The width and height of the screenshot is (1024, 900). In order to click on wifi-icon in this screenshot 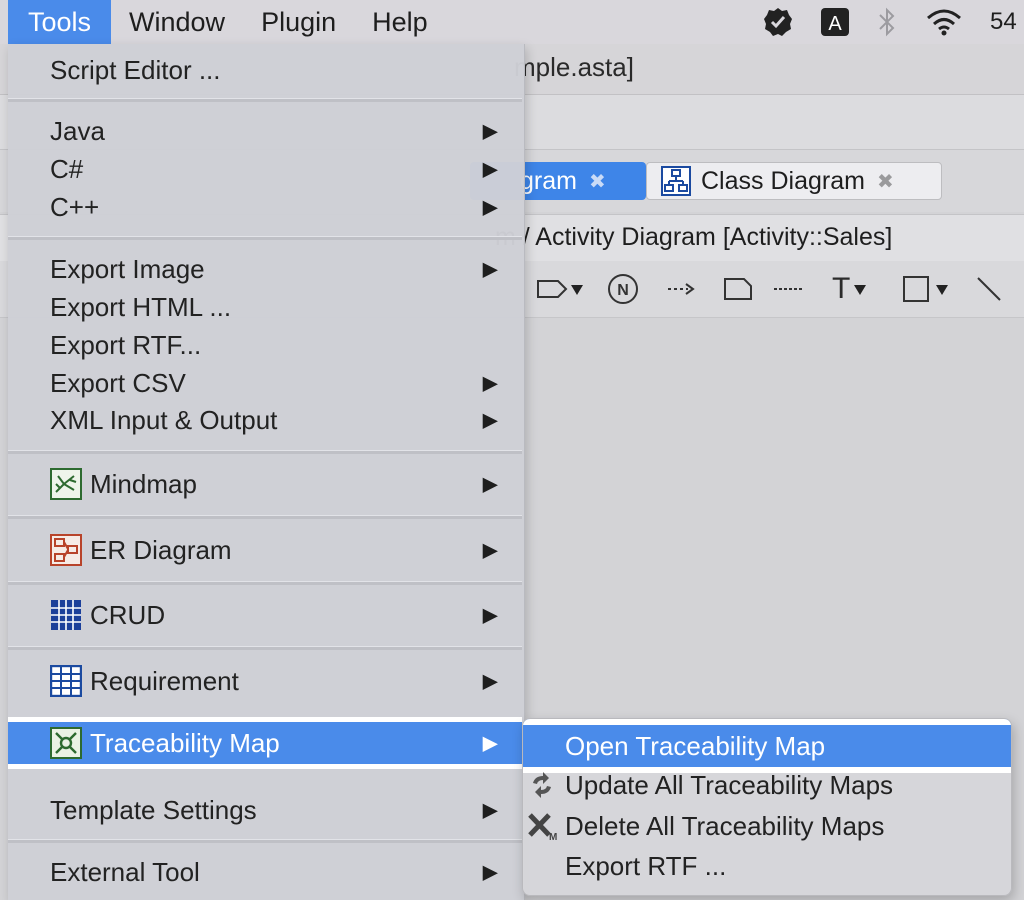, I will do `click(944, 22)`.